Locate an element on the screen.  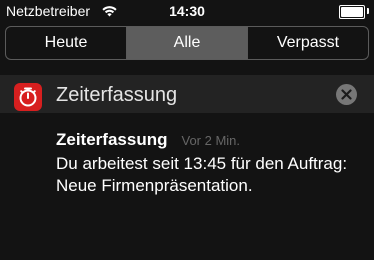
section-title: Zeiterfassung is located at coordinates (117, 95).